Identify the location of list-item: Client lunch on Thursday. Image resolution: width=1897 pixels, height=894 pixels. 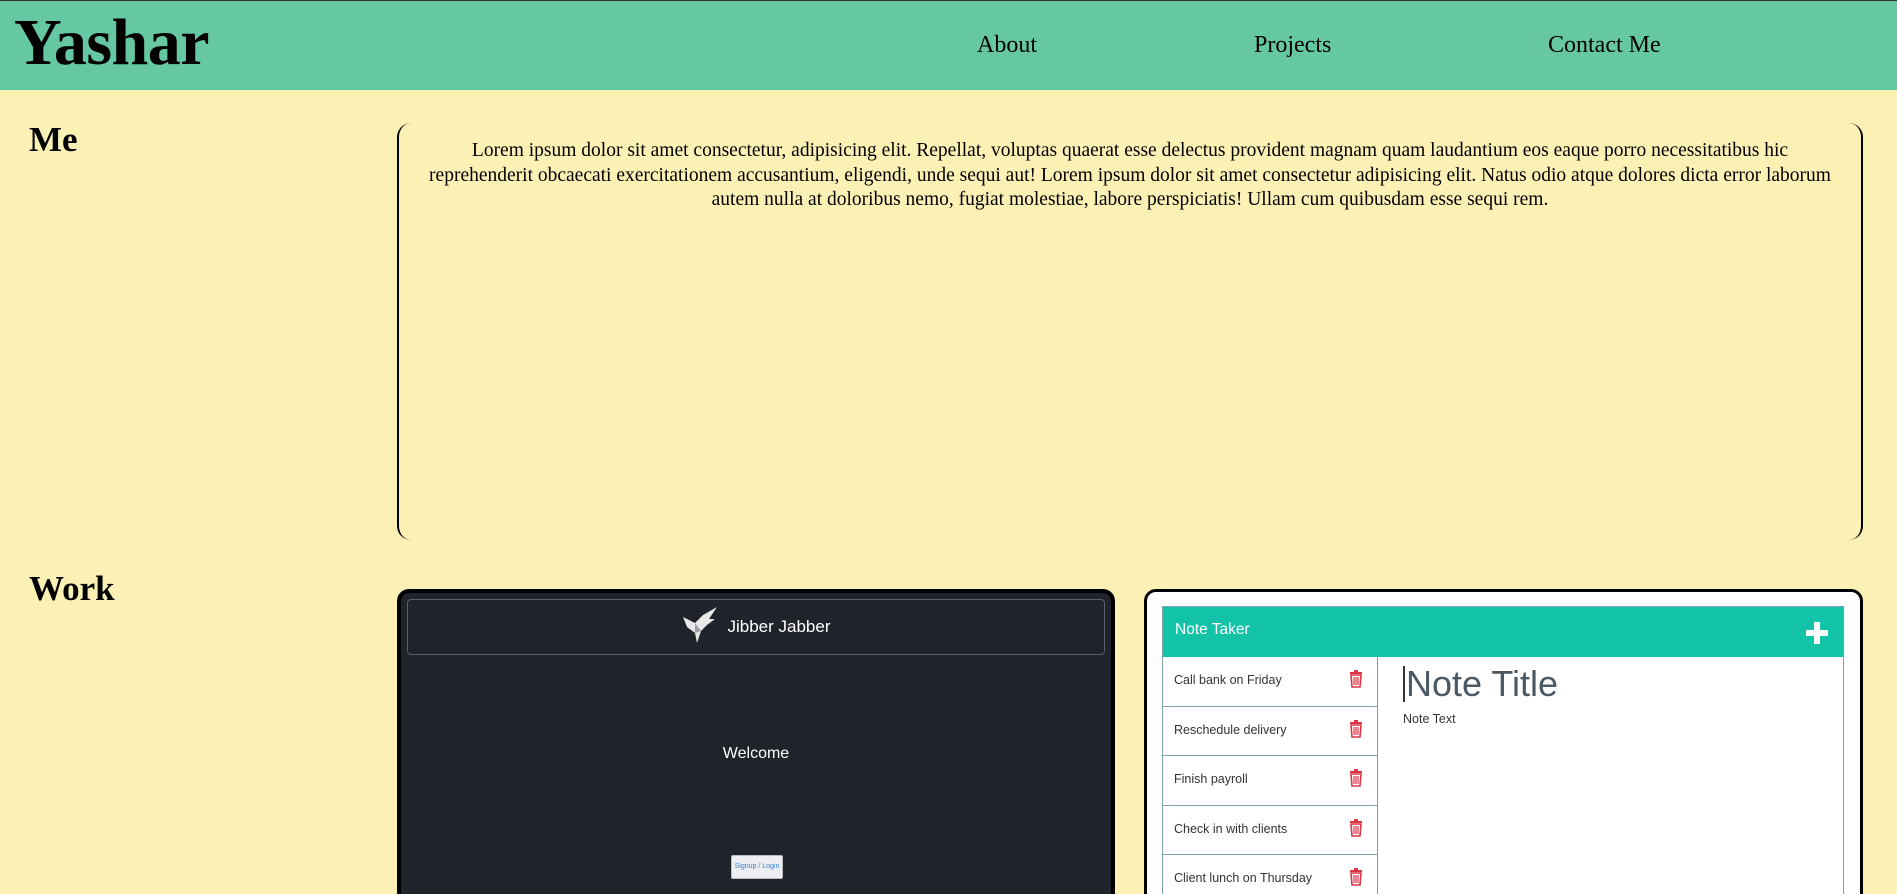
(1270, 874).